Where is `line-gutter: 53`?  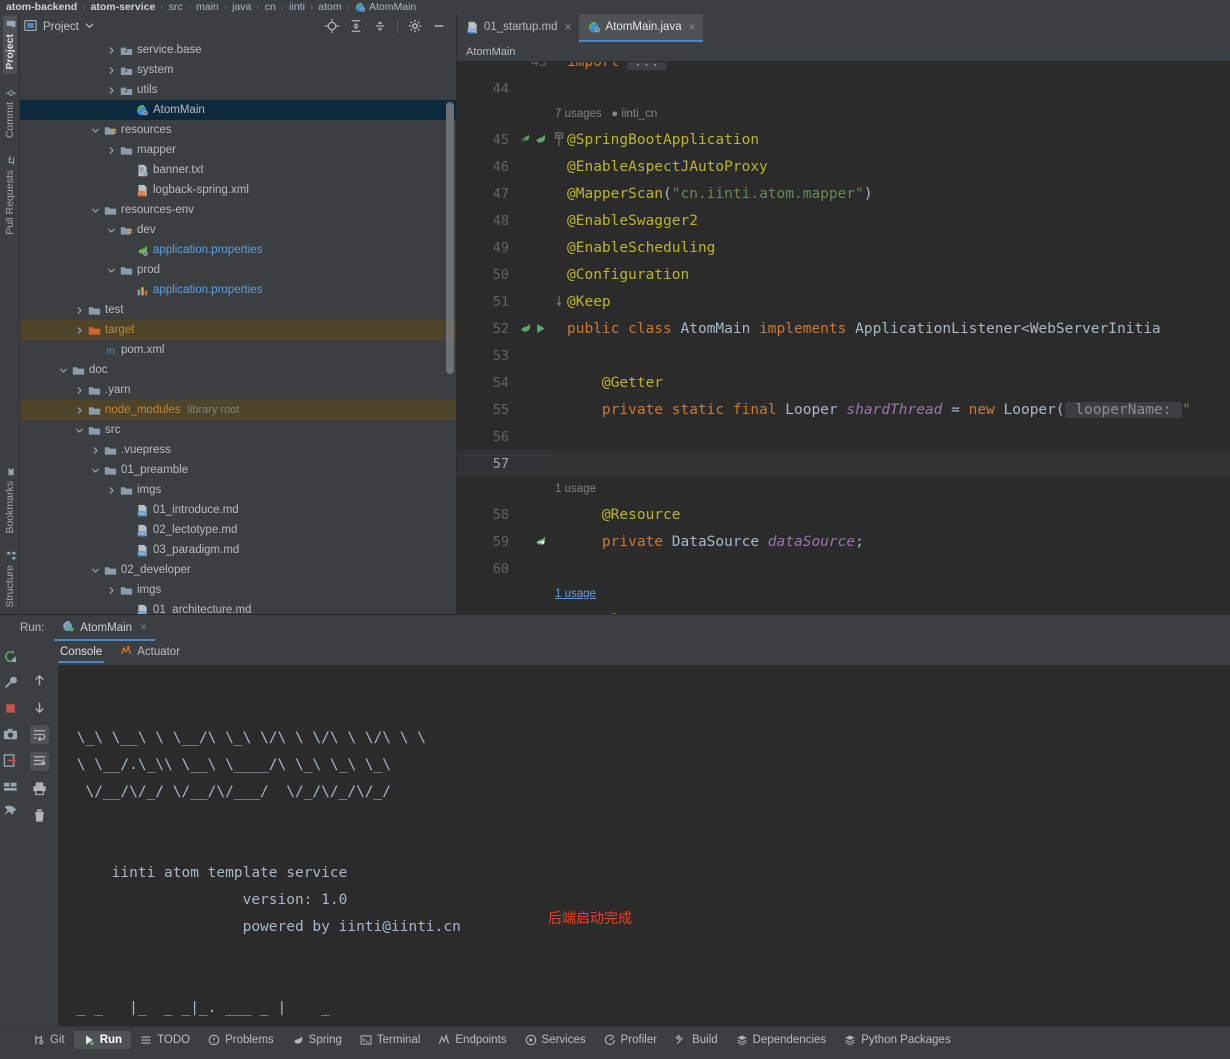
line-gutter: 53 is located at coordinates (505, 355).